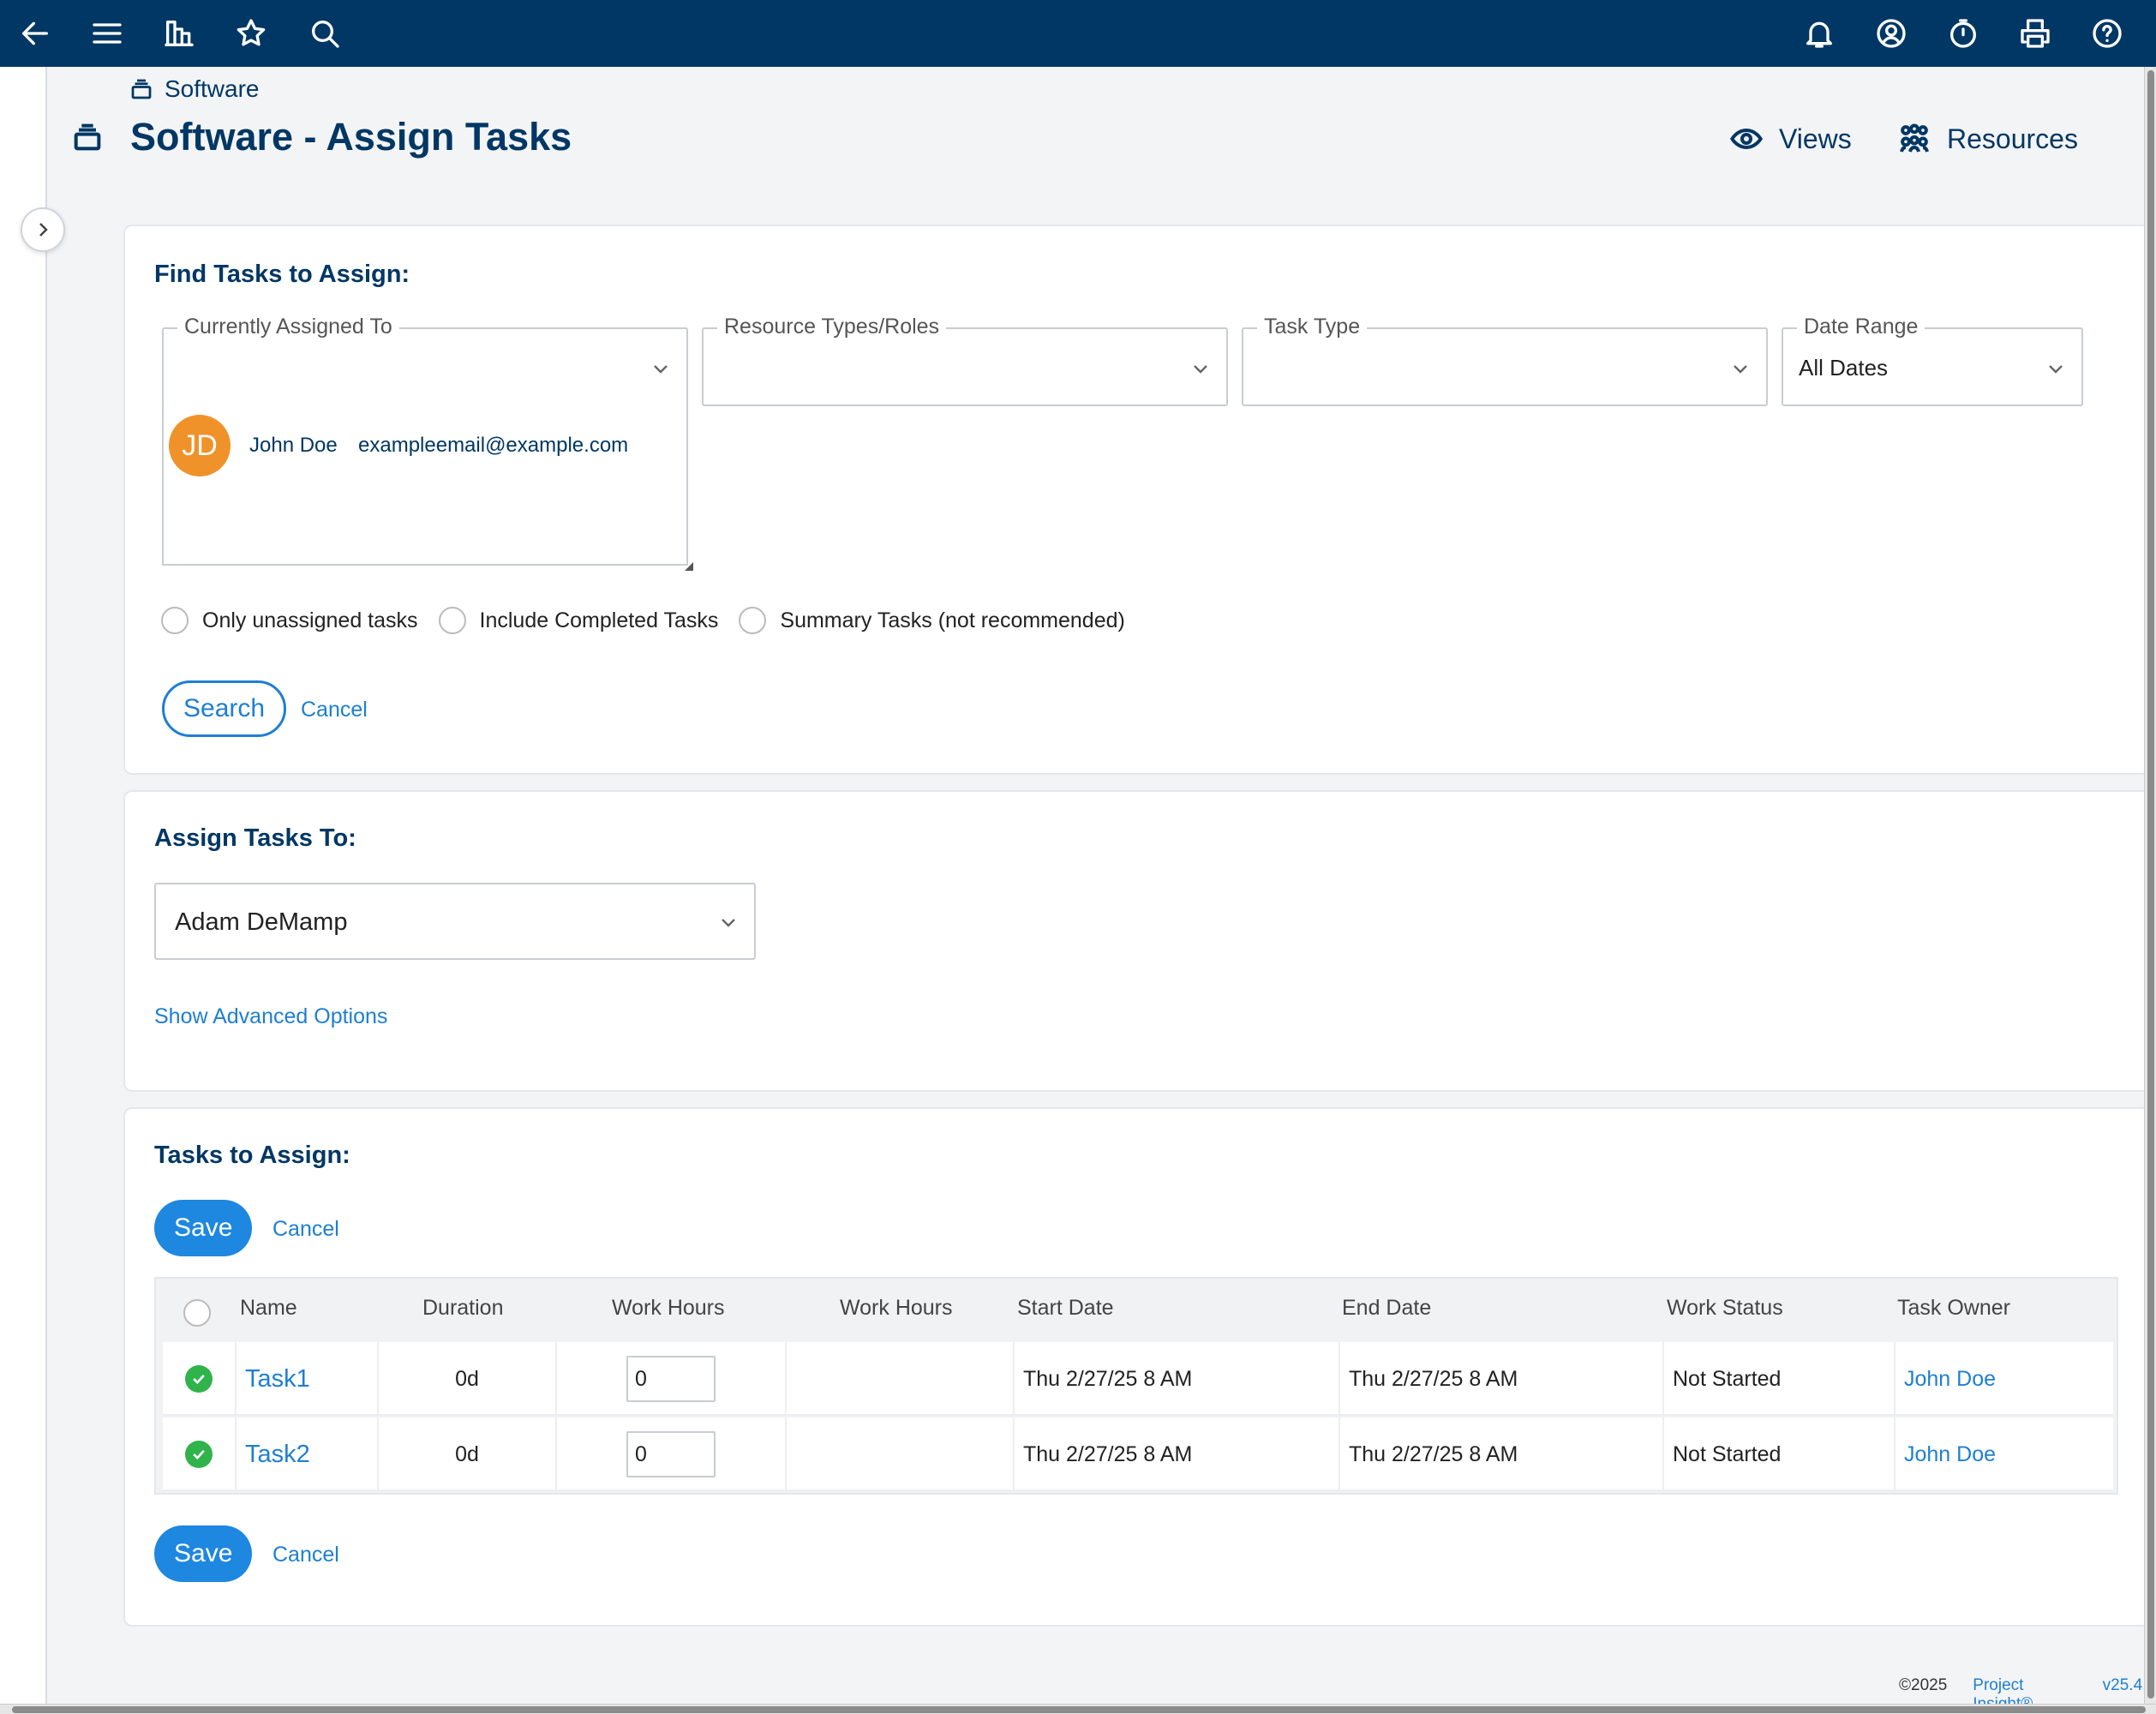 The image size is (2156, 1714). What do you see at coordinates (1386, 1308) in the screenshot?
I see `column-header-end-date: End Date` at bounding box center [1386, 1308].